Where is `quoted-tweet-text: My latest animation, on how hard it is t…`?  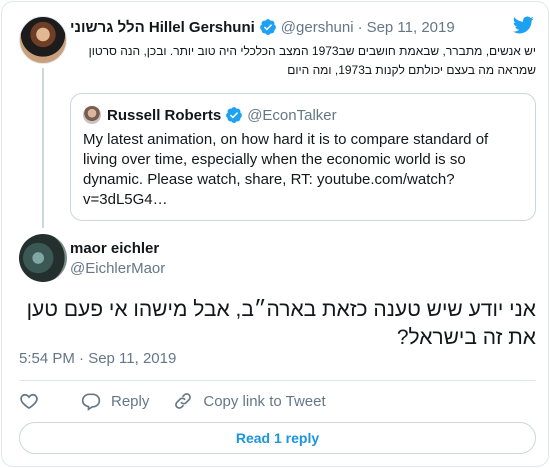 quoted-tweet-text: My latest animation, on how hard it is t… is located at coordinates (286, 169).